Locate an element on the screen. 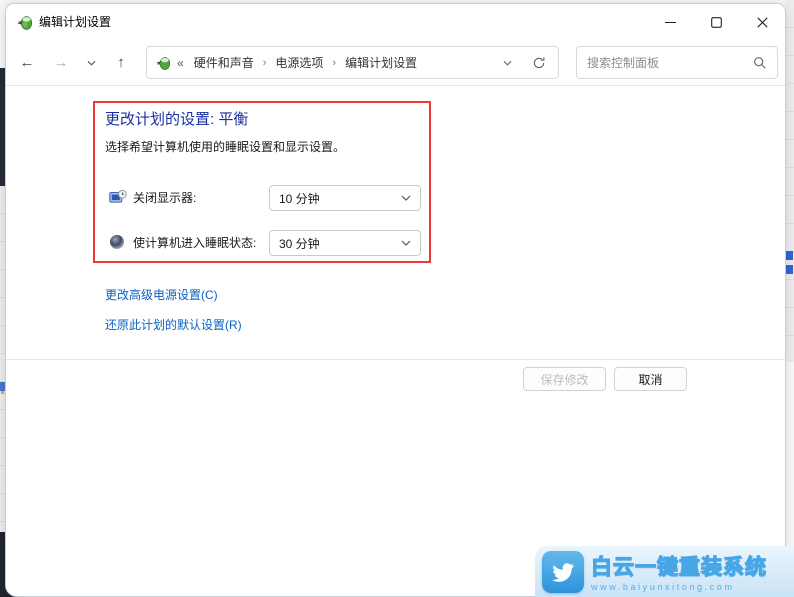 This screenshot has height=597, width=794. display-timeout-icon is located at coordinates (118, 197).